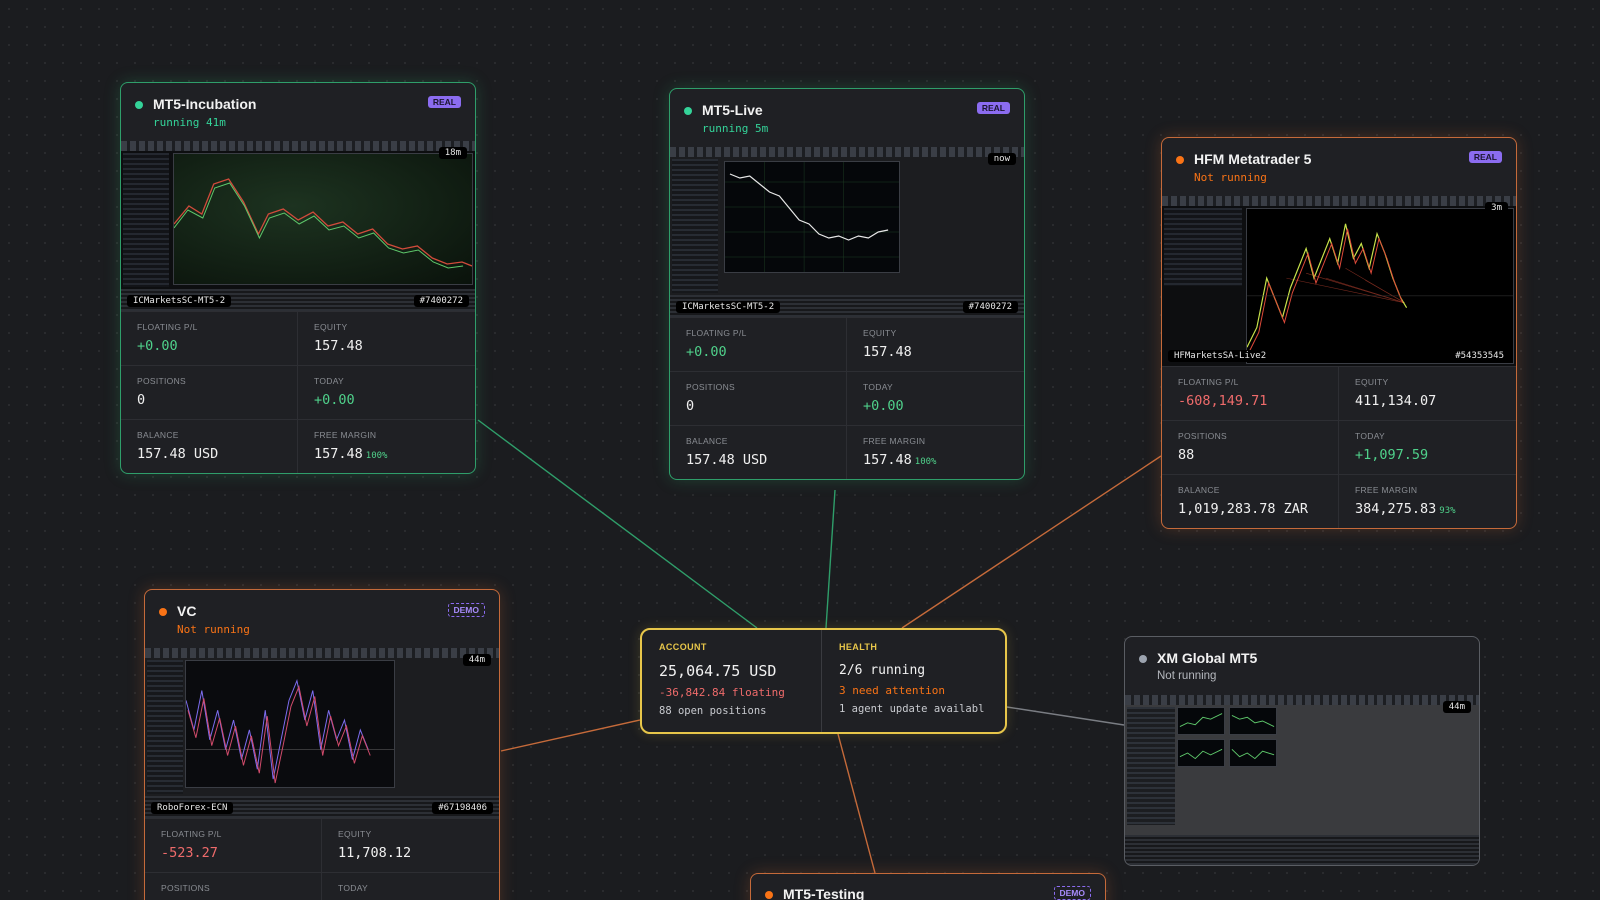 The image size is (1600, 900). Describe the element at coordinates (683, 647) in the screenshot. I see `account-label: ACCOUNT` at that location.